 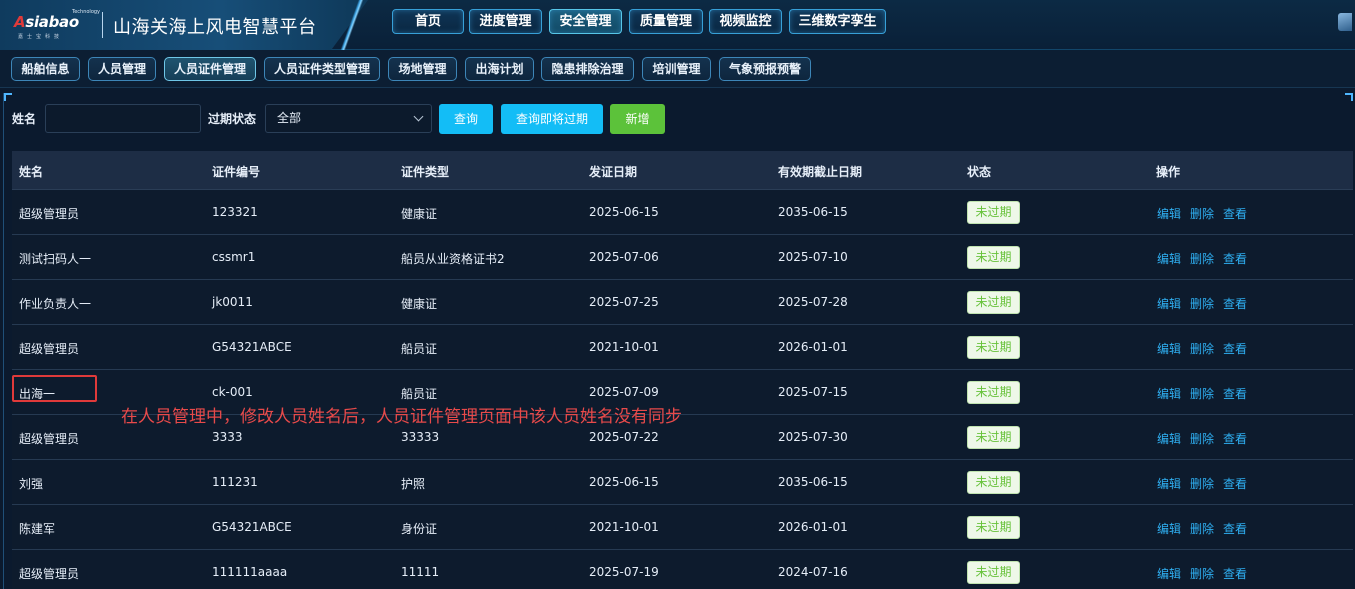 I want to click on nav-quality: 质量管理, so click(x=666, y=21).